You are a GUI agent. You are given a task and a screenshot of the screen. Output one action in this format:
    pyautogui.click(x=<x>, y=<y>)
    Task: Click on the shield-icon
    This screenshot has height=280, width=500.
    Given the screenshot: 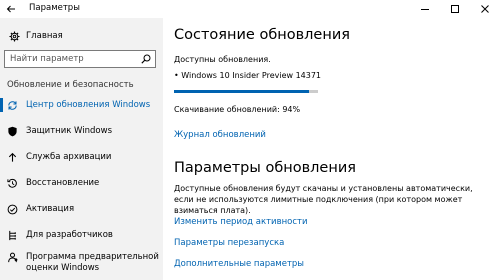 What is the action you would take?
    pyautogui.click(x=12, y=131)
    